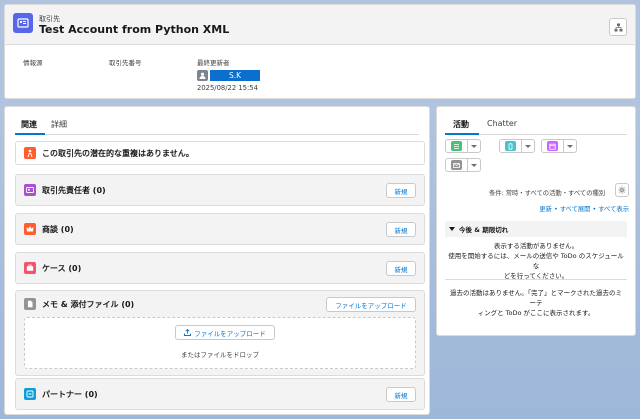  What do you see at coordinates (401, 190) in the screenshot?
I see `new-contact-button: 新規` at bounding box center [401, 190].